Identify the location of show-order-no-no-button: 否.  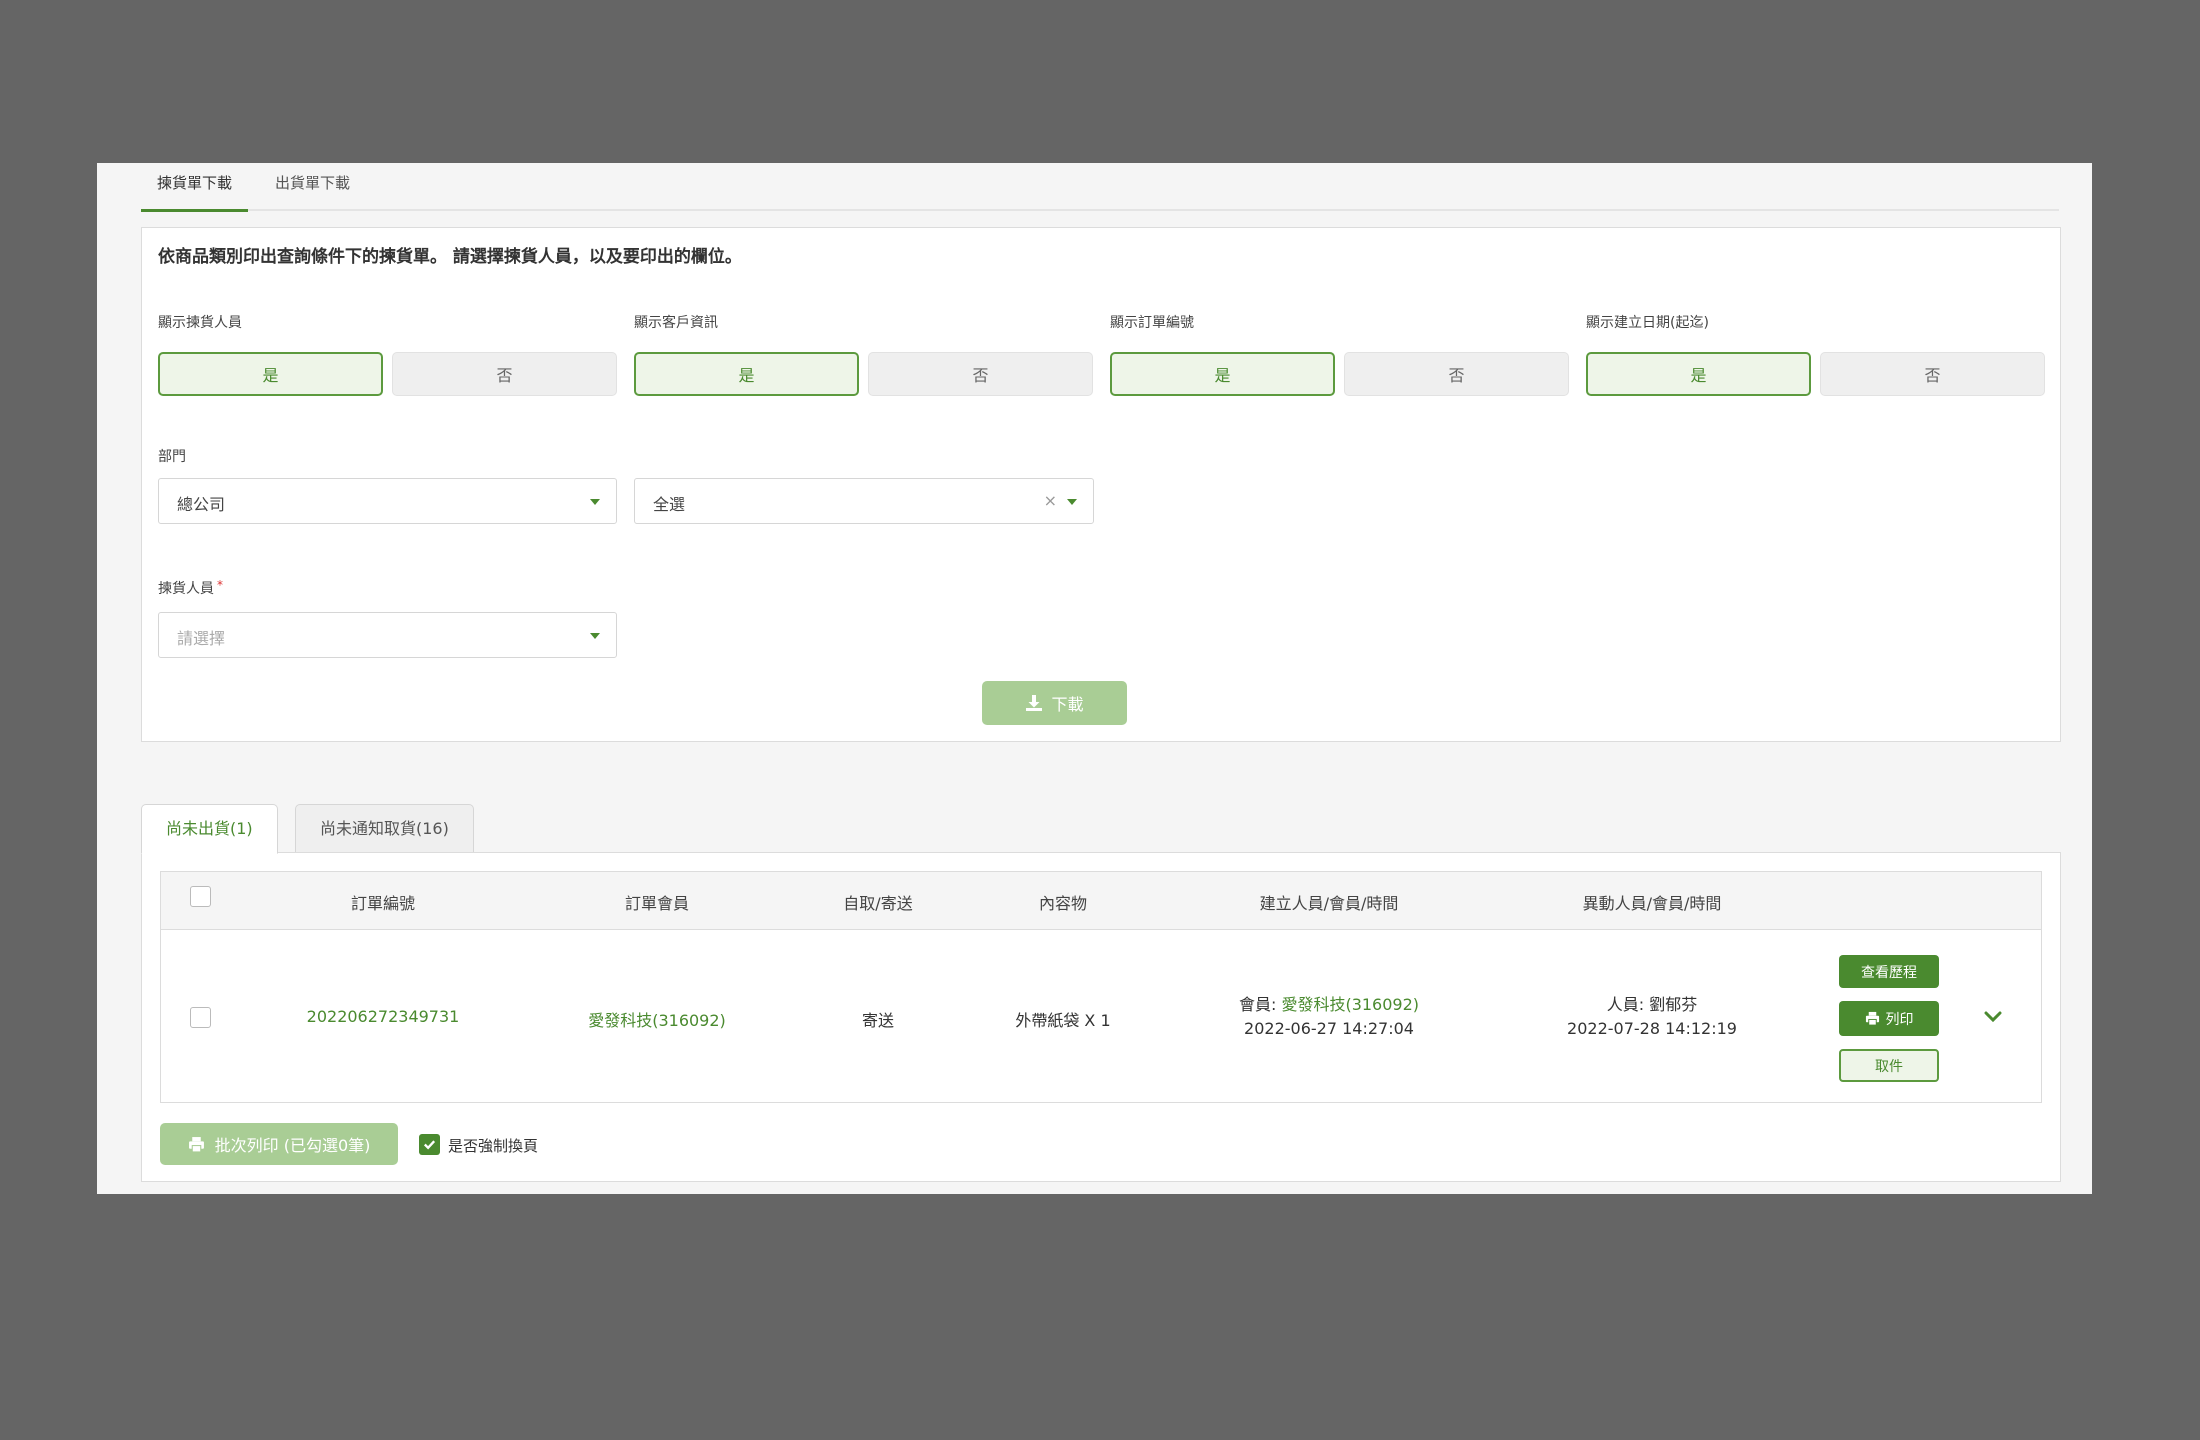
(1456, 374).